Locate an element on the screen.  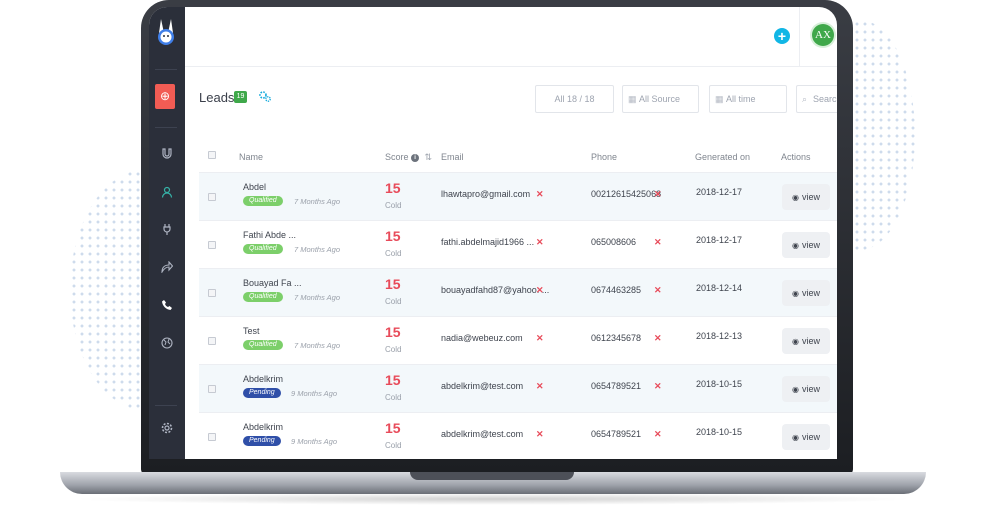
view-button-label: view is located at coordinates (810, 341).